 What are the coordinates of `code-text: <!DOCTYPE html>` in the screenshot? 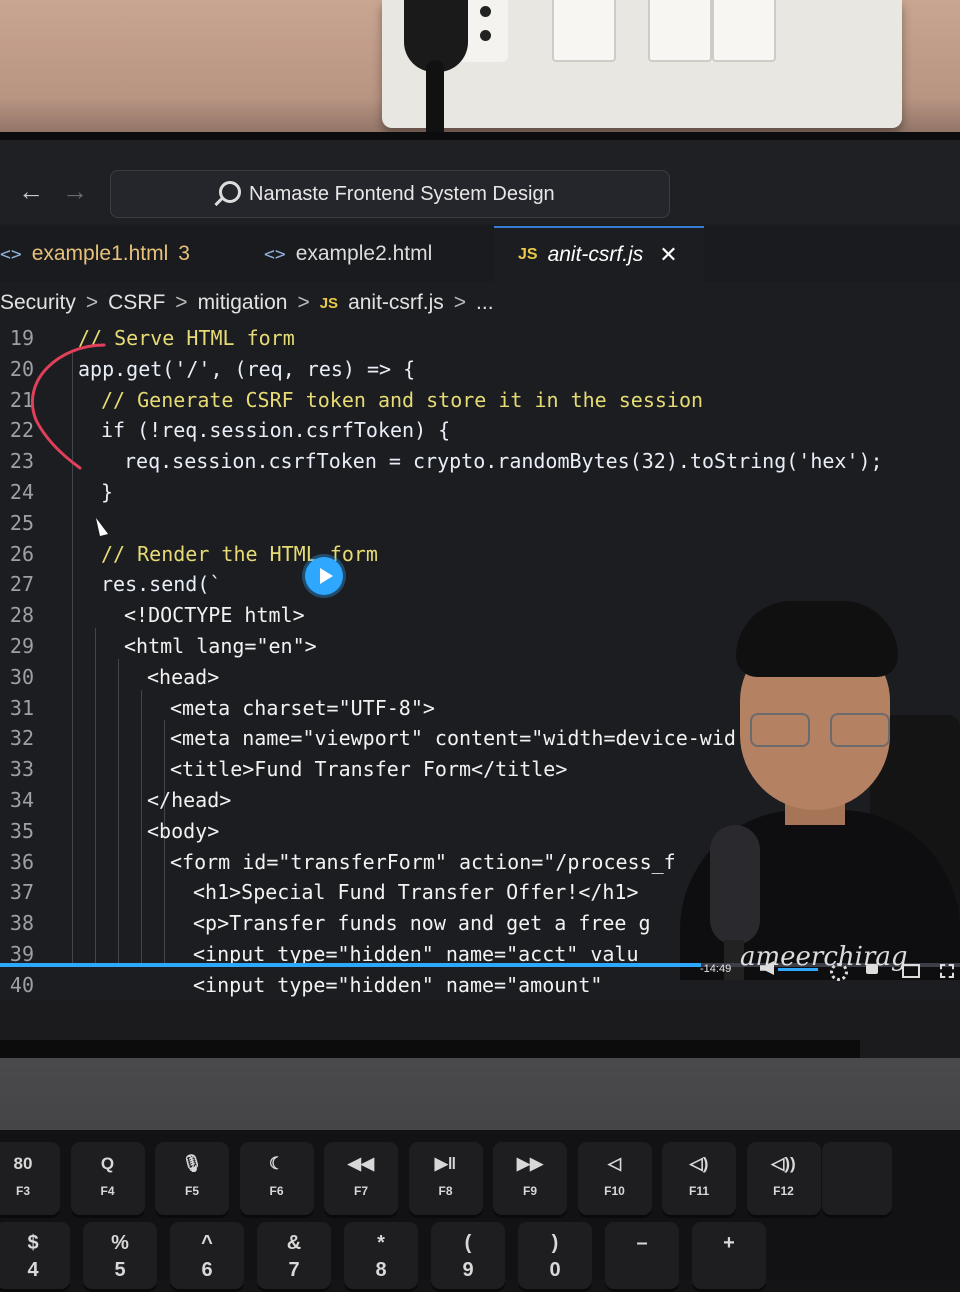 It's located at (214, 615).